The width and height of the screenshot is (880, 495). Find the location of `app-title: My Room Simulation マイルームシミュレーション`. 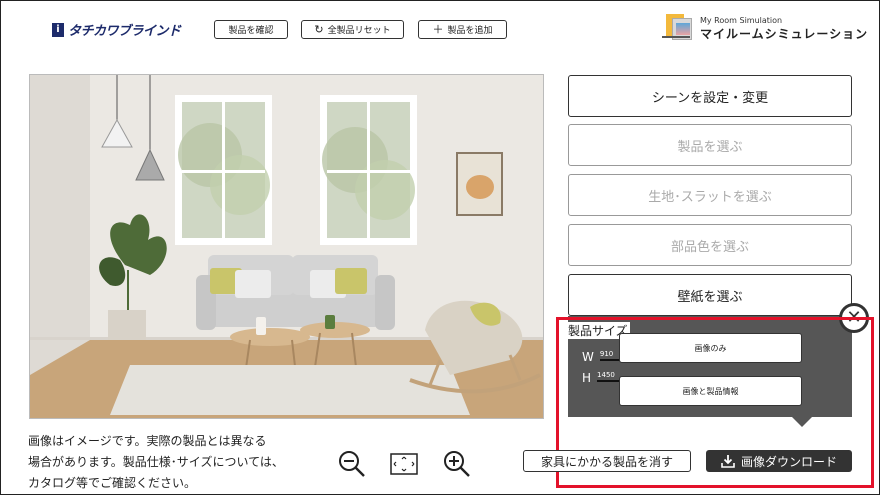

app-title: My Room Simulation マイルームシミュレーション is located at coordinates (764, 29).